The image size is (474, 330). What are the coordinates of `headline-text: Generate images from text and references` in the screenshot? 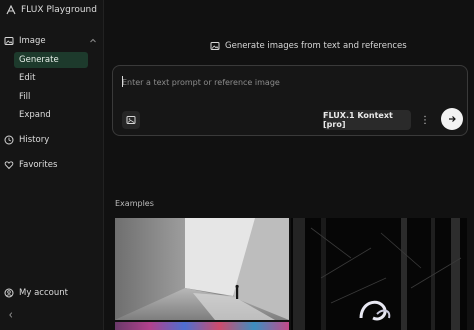 It's located at (316, 46).